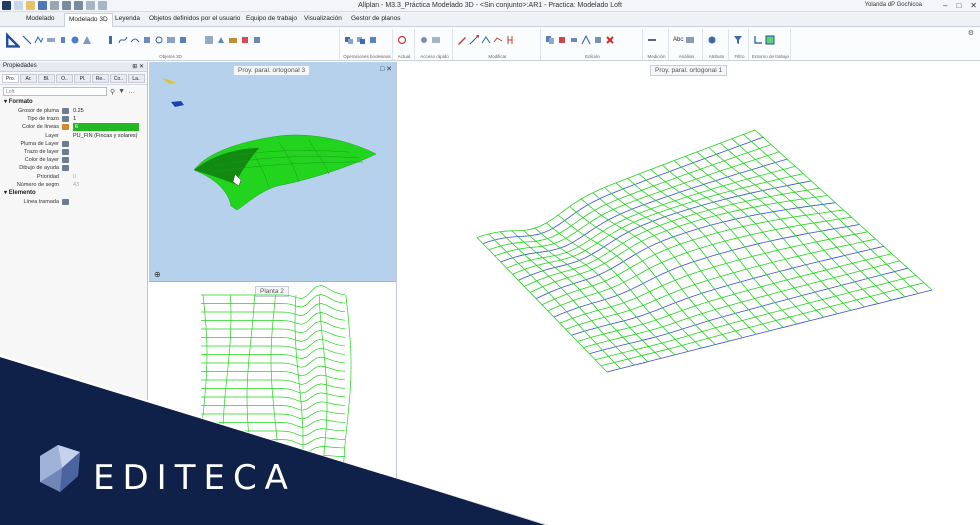 The height and width of the screenshot is (525, 980). Describe the element at coordinates (474, 40) in the screenshot. I see `modify-point-icon` at that location.